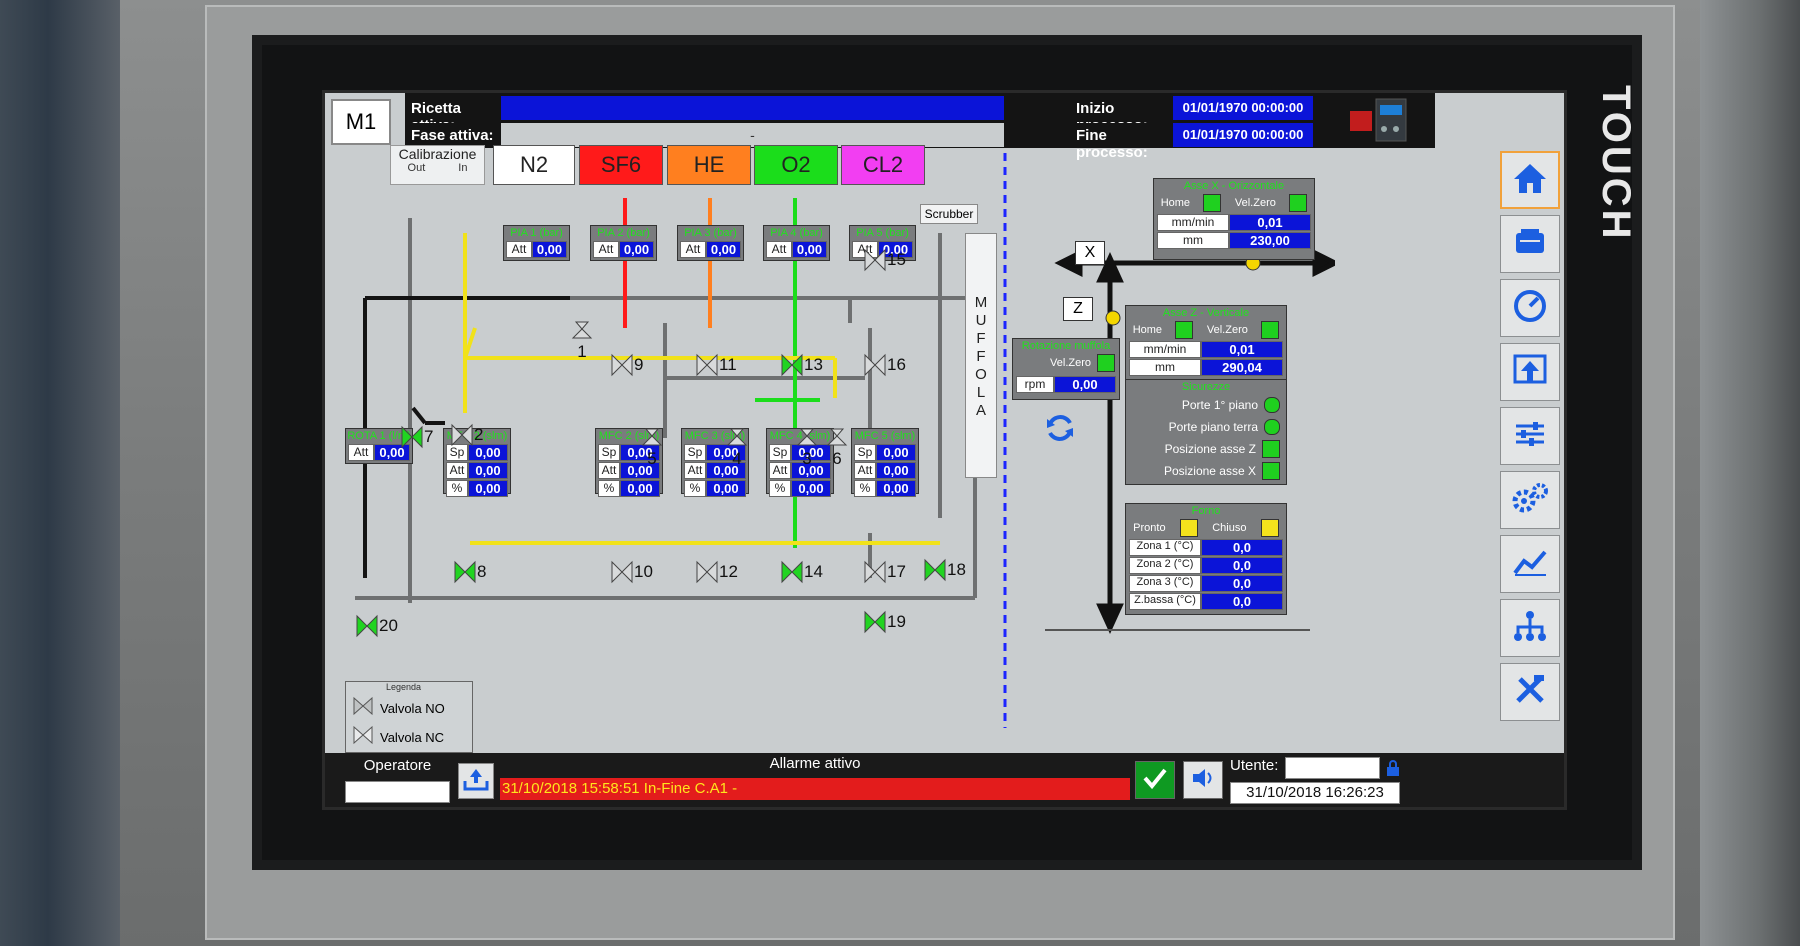  I want to click on user-field, so click(1332, 768).